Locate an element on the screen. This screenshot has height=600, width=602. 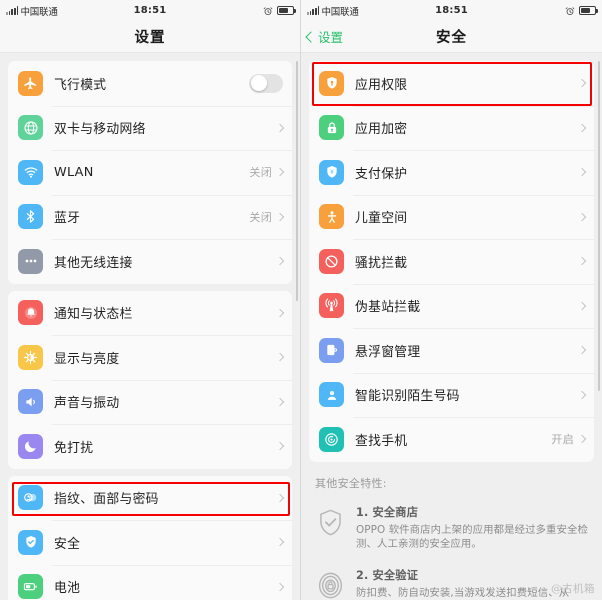
back-button: 设置 is located at coordinates (322, 36).